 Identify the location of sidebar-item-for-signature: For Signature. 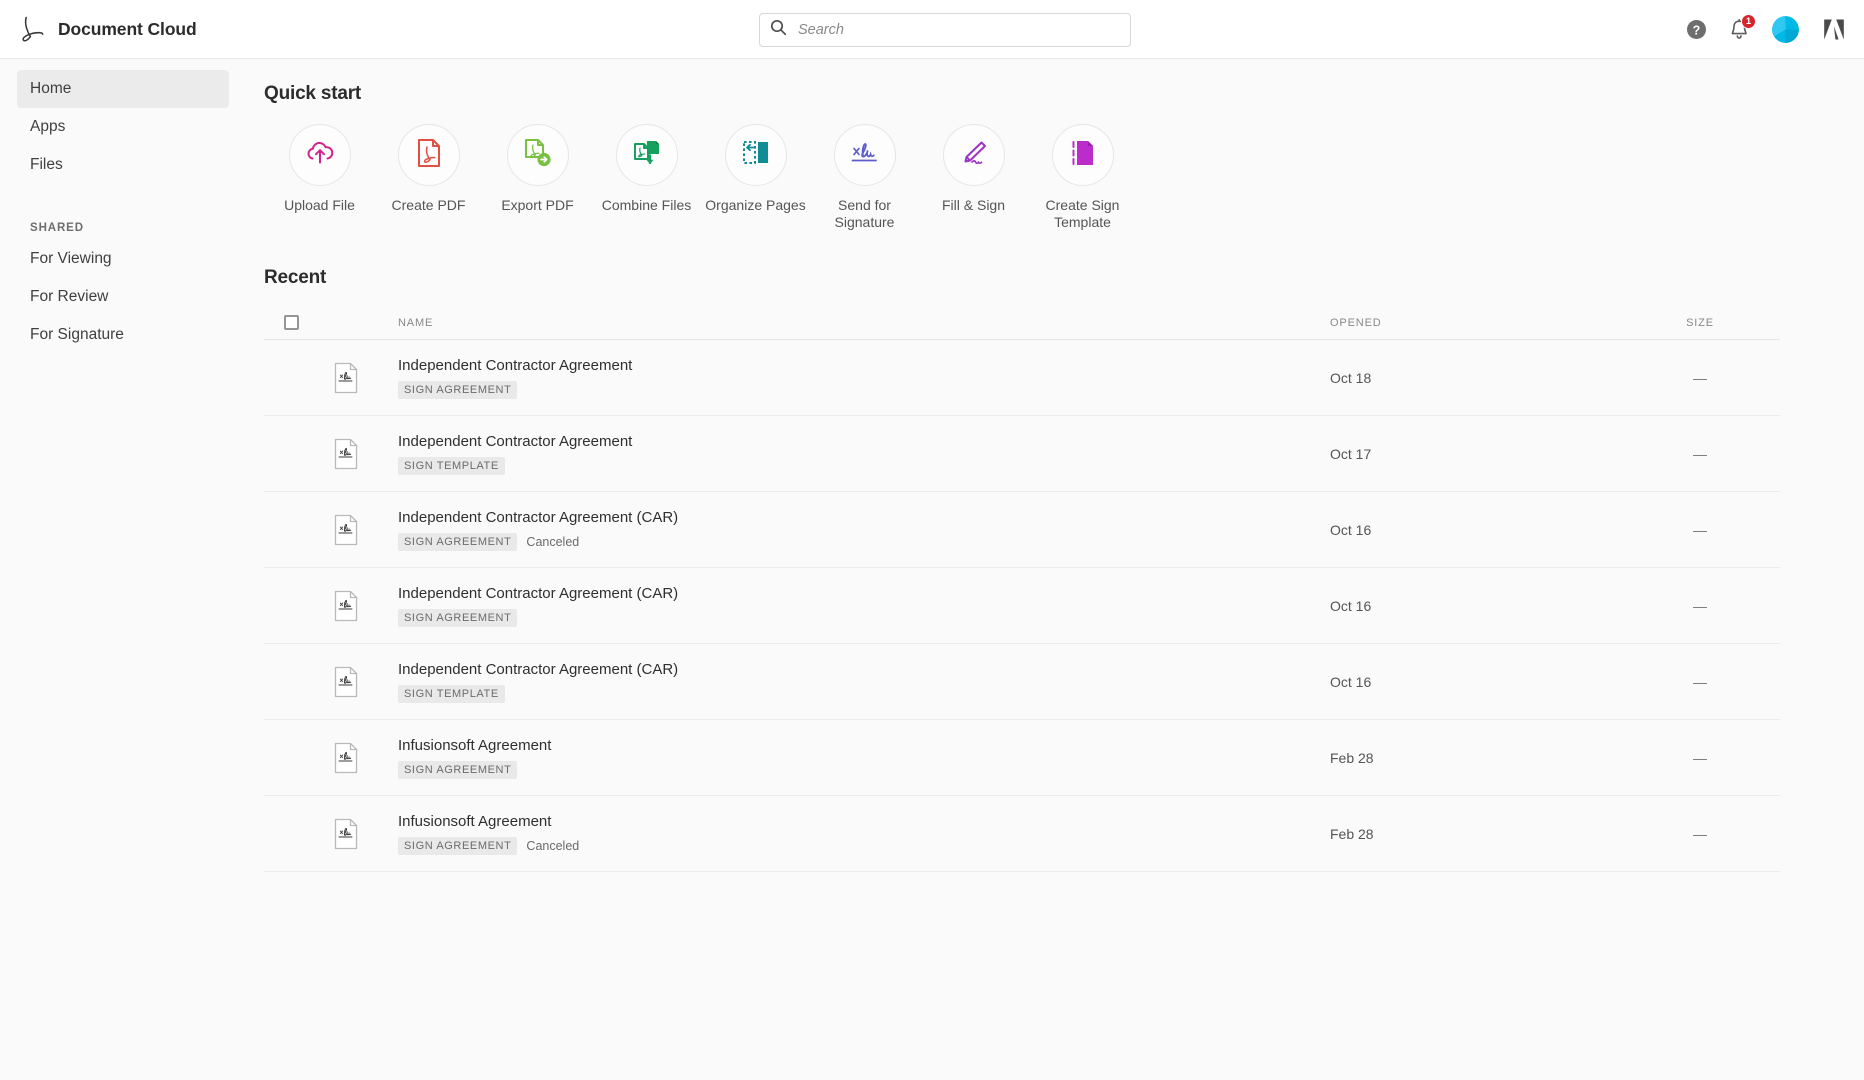
(123, 335).